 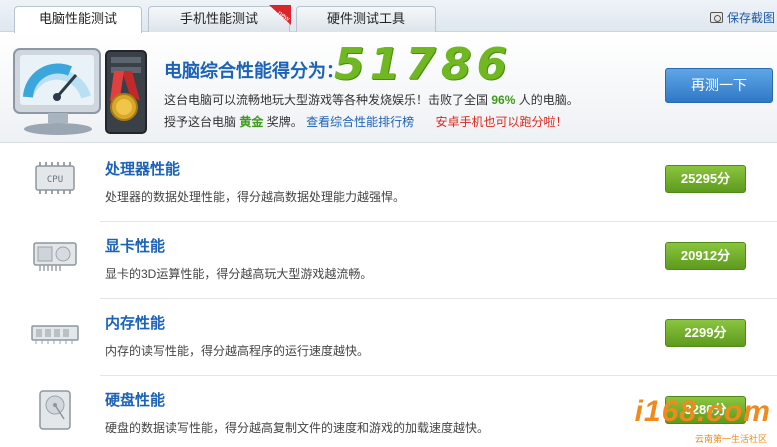 What do you see at coordinates (423, 64) in the screenshot?
I see `total-score: 51786` at bounding box center [423, 64].